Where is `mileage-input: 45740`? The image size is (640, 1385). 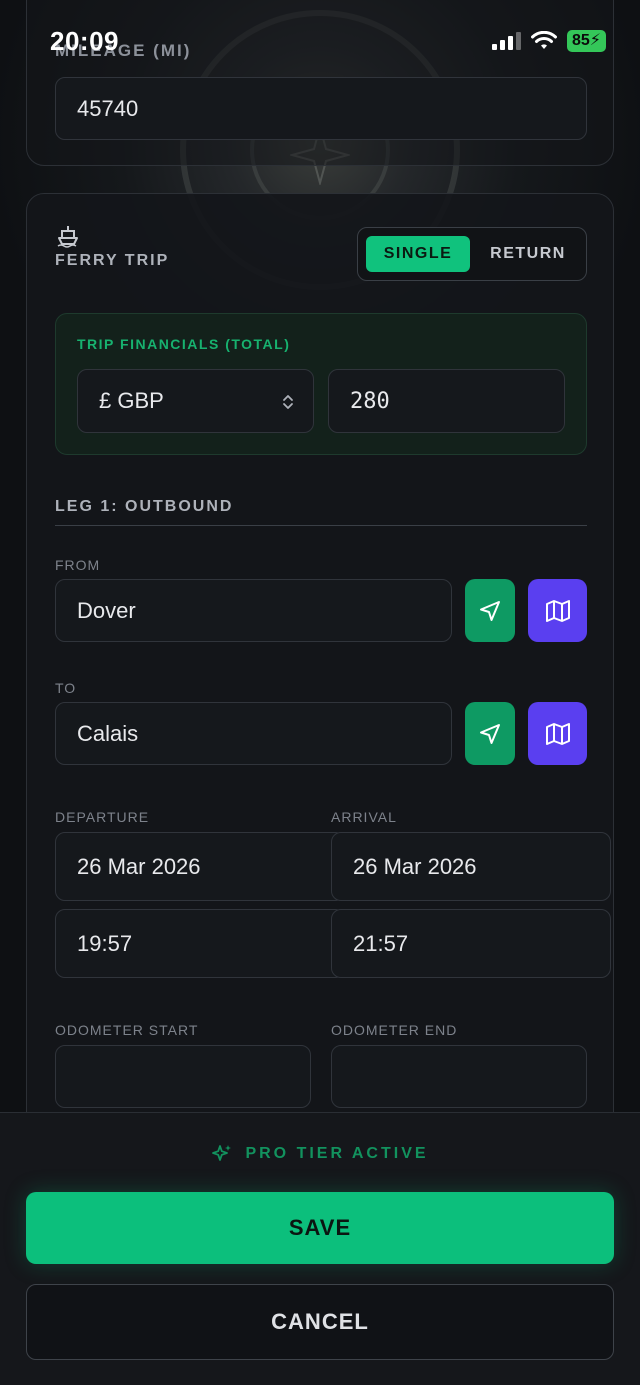 mileage-input: 45740 is located at coordinates (321, 108).